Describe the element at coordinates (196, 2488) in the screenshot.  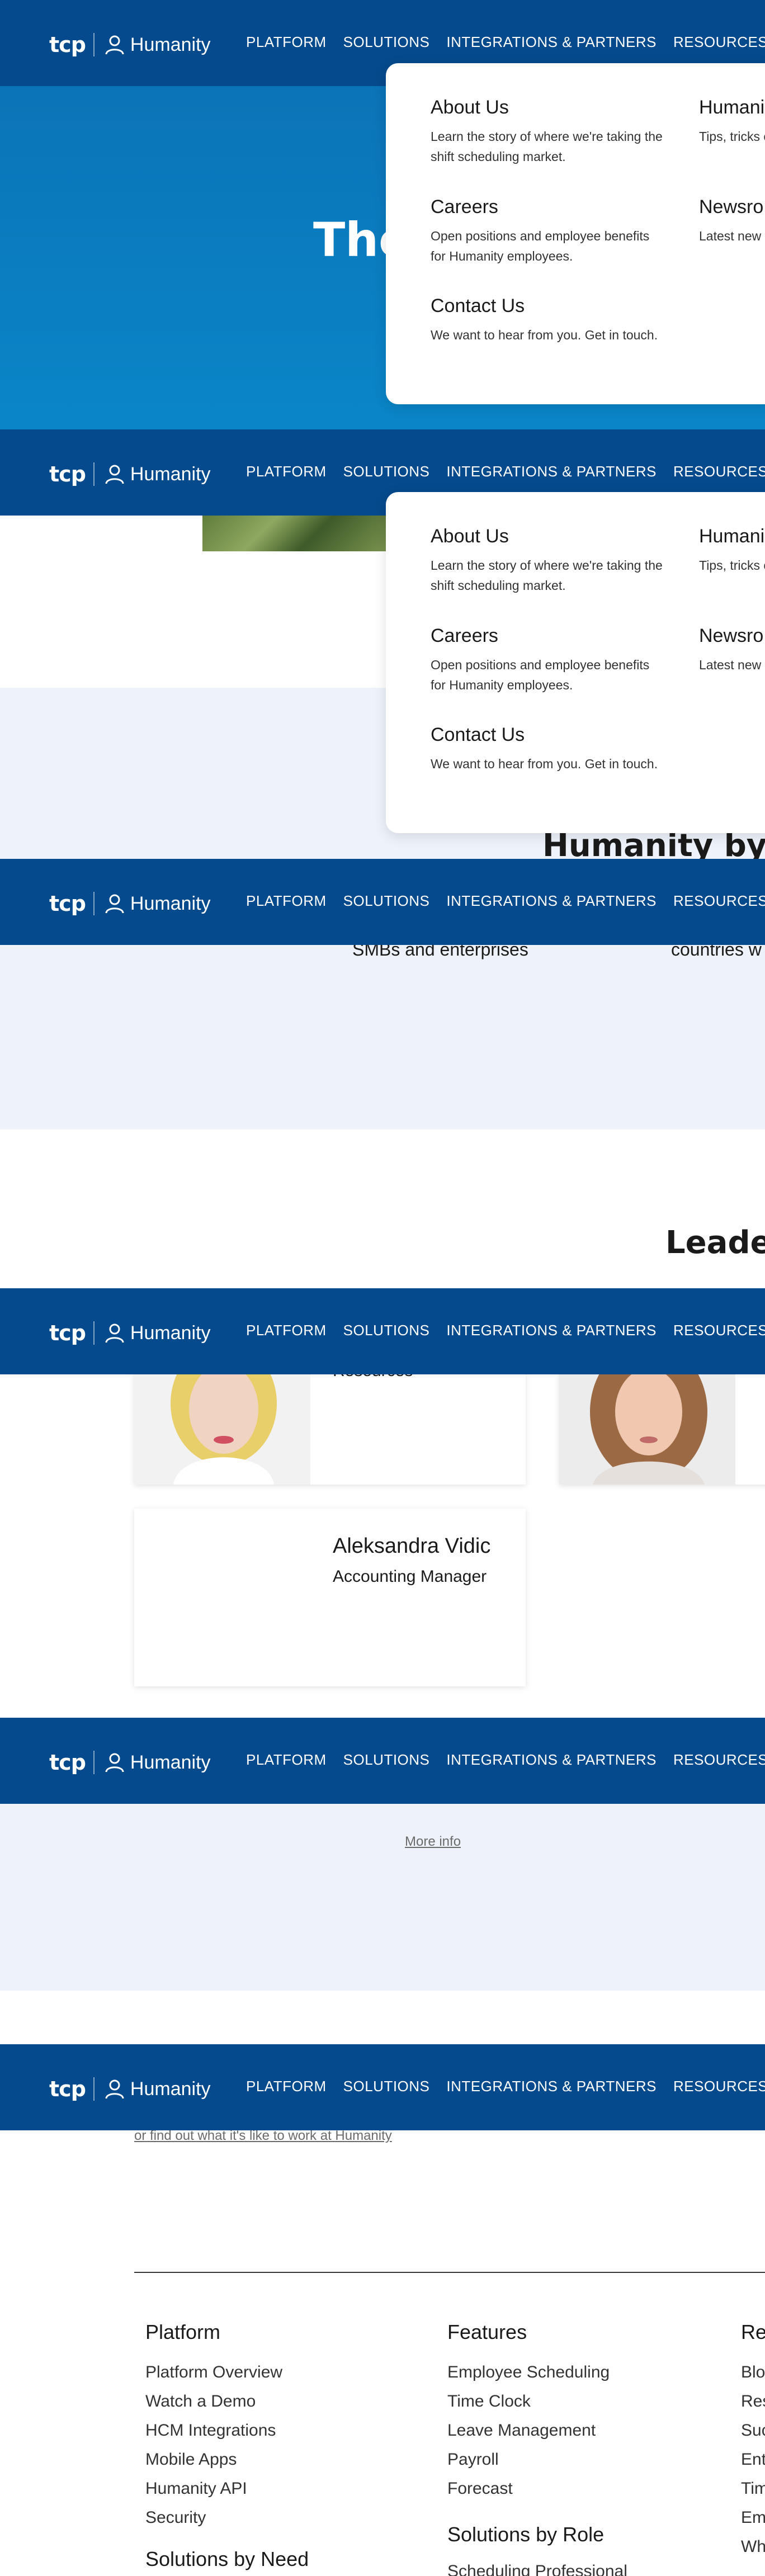
I see `footer-link: Humanity API` at that location.